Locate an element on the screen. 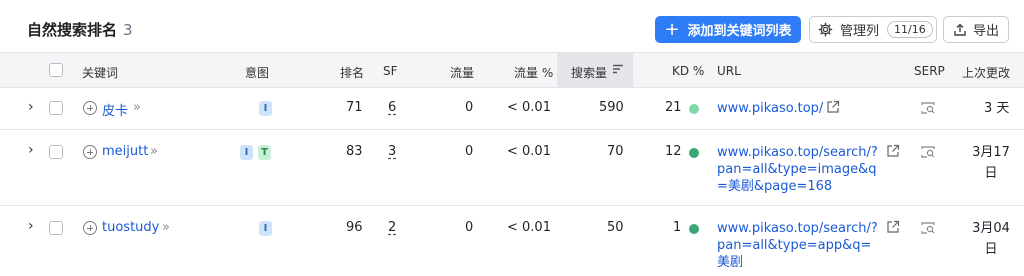  col-kd: KD % is located at coordinates (688, 71).